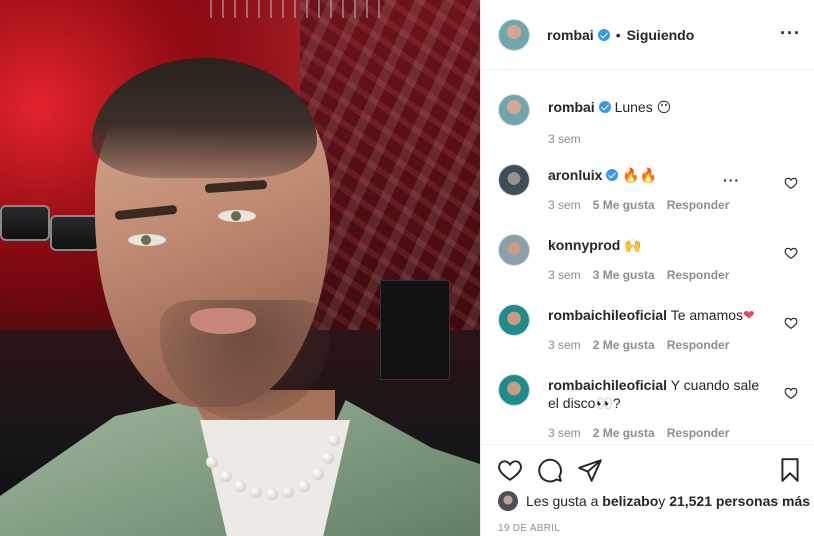 Image resolution: width=814 pixels, height=536 pixels. What do you see at coordinates (590, 470) in the screenshot?
I see `share-icon` at bounding box center [590, 470].